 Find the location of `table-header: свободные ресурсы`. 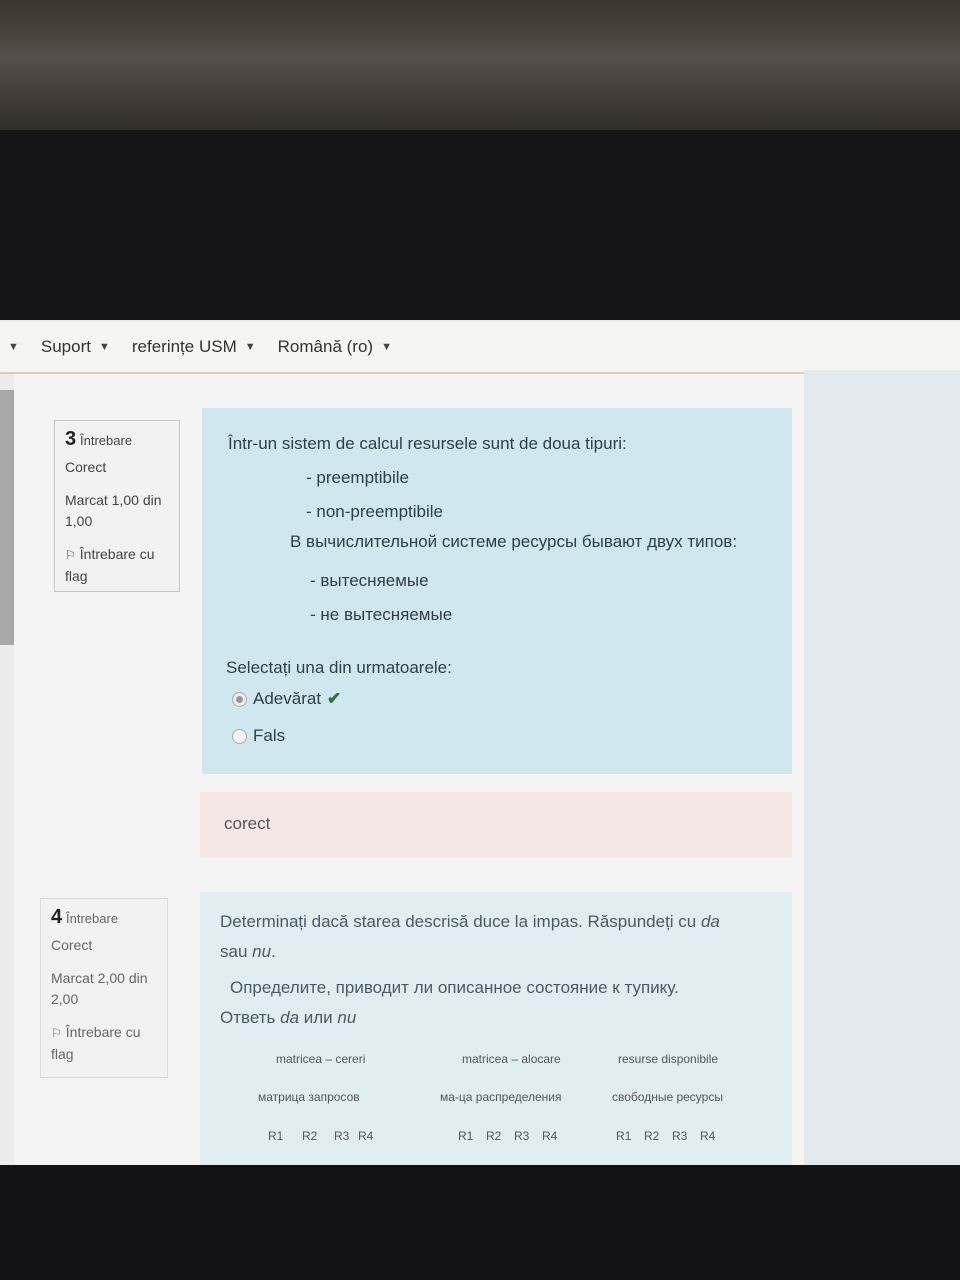

table-header: свободные ресурсы is located at coordinates (667, 1097).